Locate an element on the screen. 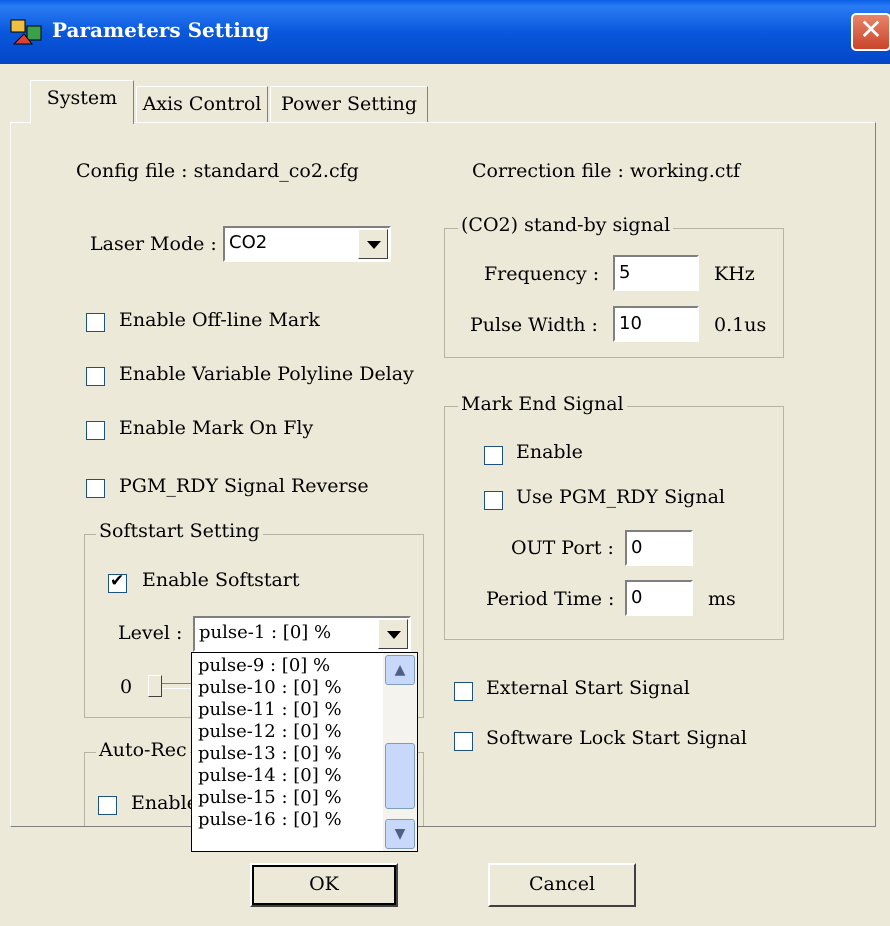  level-value: pulse-1 : [0] % is located at coordinates (265, 632).